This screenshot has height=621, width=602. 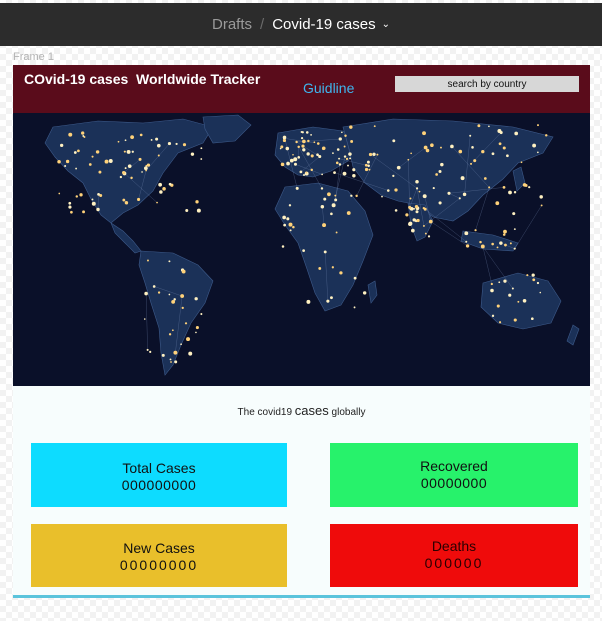 What do you see at coordinates (328, 88) in the screenshot?
I see `guideline-link: Guidline` at bounding box center [328, 88].